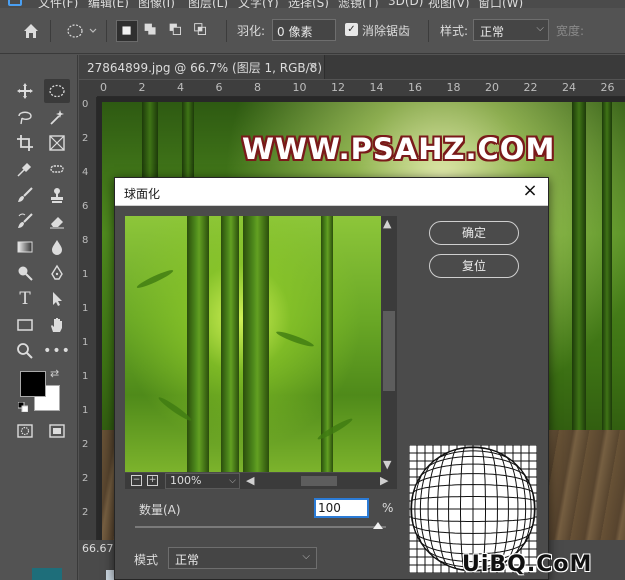  Describe the element at coordinates (25, 431) in the screenshot. I see `quick-mask-icon` at that location.